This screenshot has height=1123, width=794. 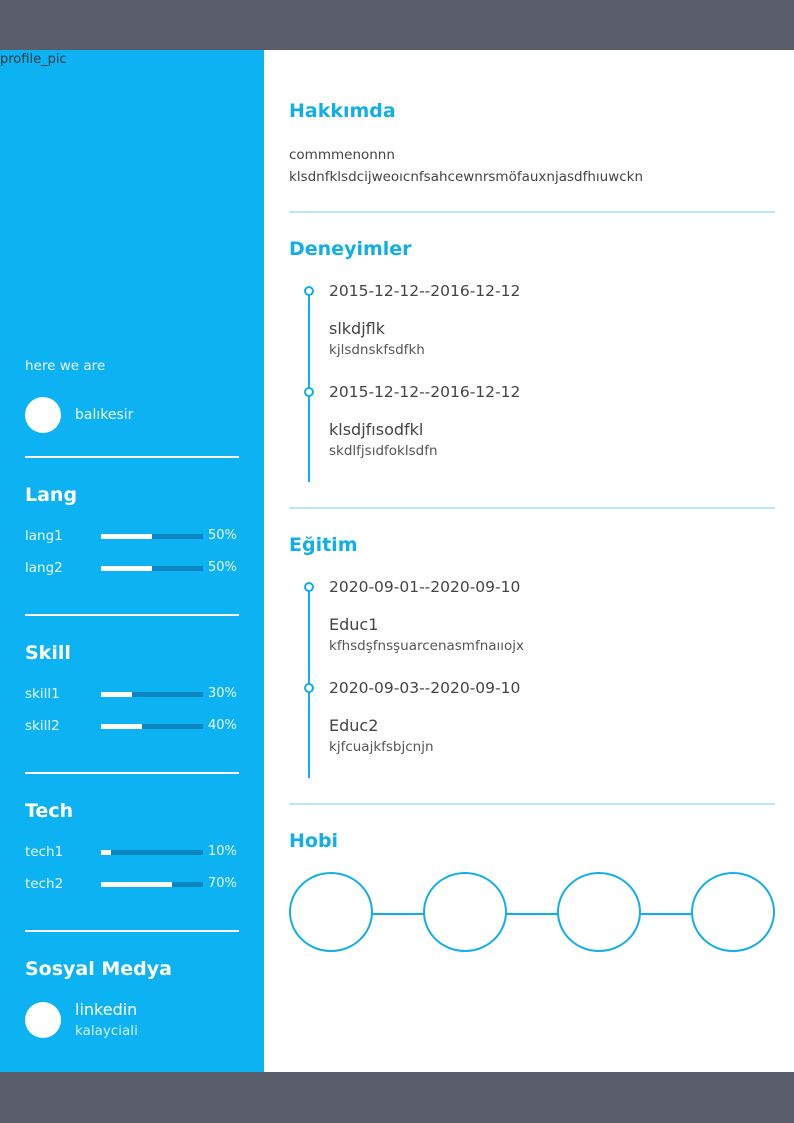 What do you see at coordinates (342, 155) in the screenshot?
I see `about-line: commmenonnn` at bounding box center [342, 155].